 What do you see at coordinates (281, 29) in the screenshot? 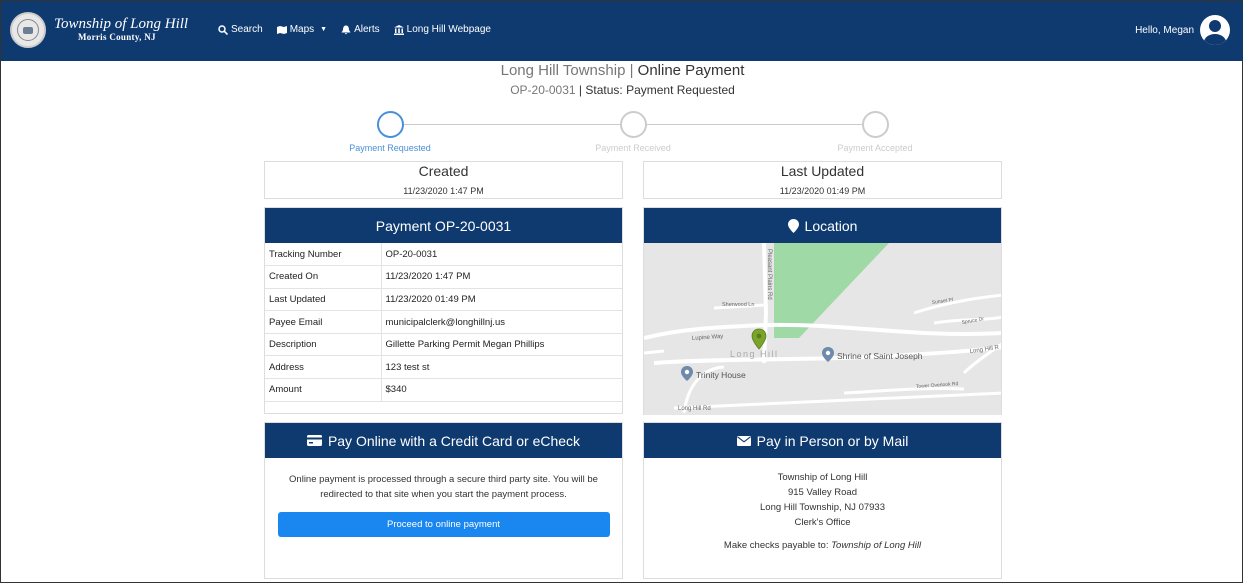
I see `map-icon` at bounding box center [281, 29].